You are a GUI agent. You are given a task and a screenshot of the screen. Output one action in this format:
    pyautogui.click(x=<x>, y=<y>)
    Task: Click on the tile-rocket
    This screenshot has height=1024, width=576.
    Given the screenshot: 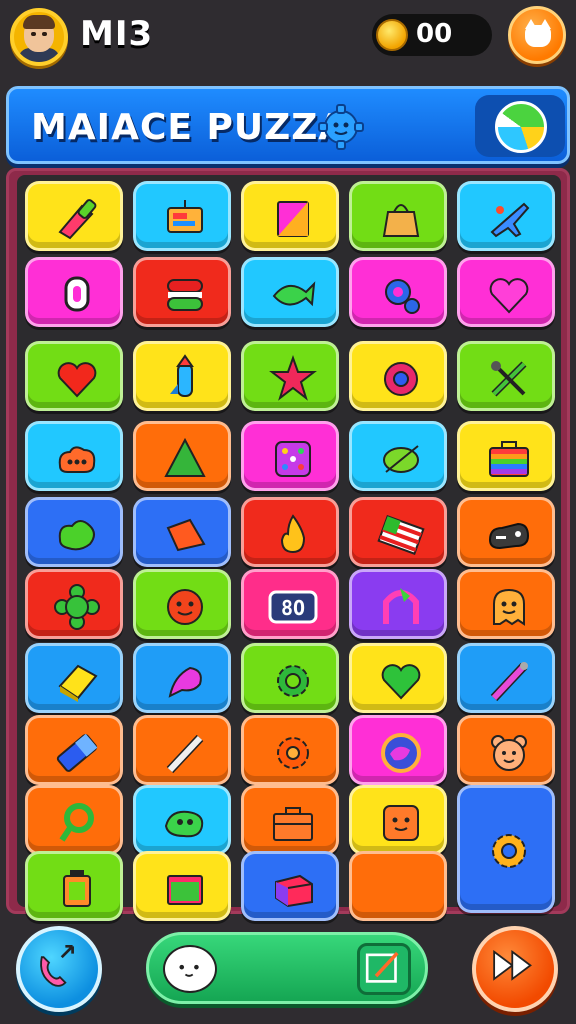 What is the action you would take?
    pyautogui.click(x=182, y=376)
    